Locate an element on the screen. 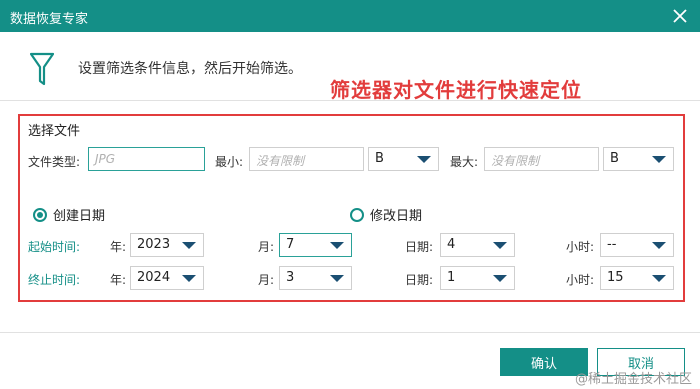 The width and height of the screenshot is (700, 389). radio-created-label: 创建日期 is located at coordinates (79, 216).